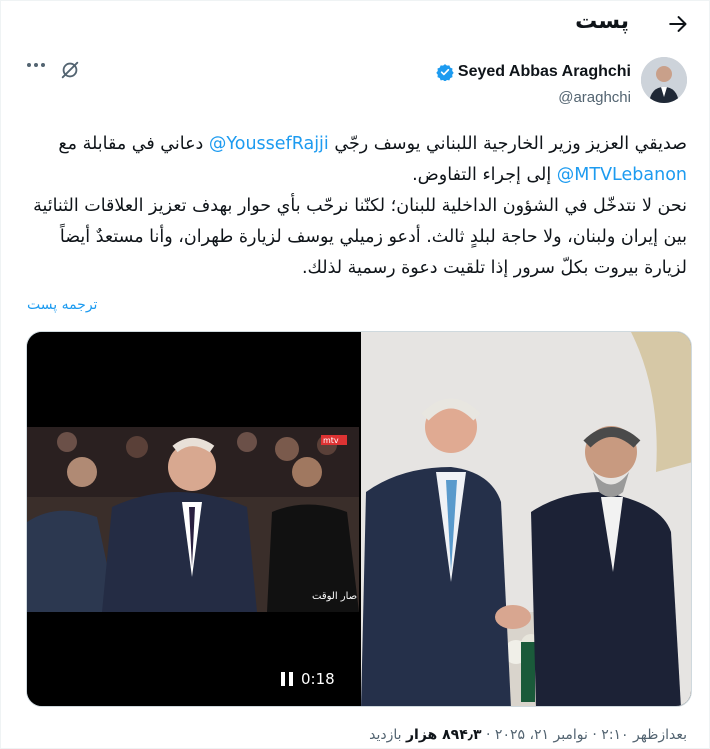 The height and width of the screenshot is (749, 710). What do you see at coordinates (355, 84) in the screenshot?
I see `author-row: Seyed Abbas Araghchi @araghchi` at bounding box center [355, 84].